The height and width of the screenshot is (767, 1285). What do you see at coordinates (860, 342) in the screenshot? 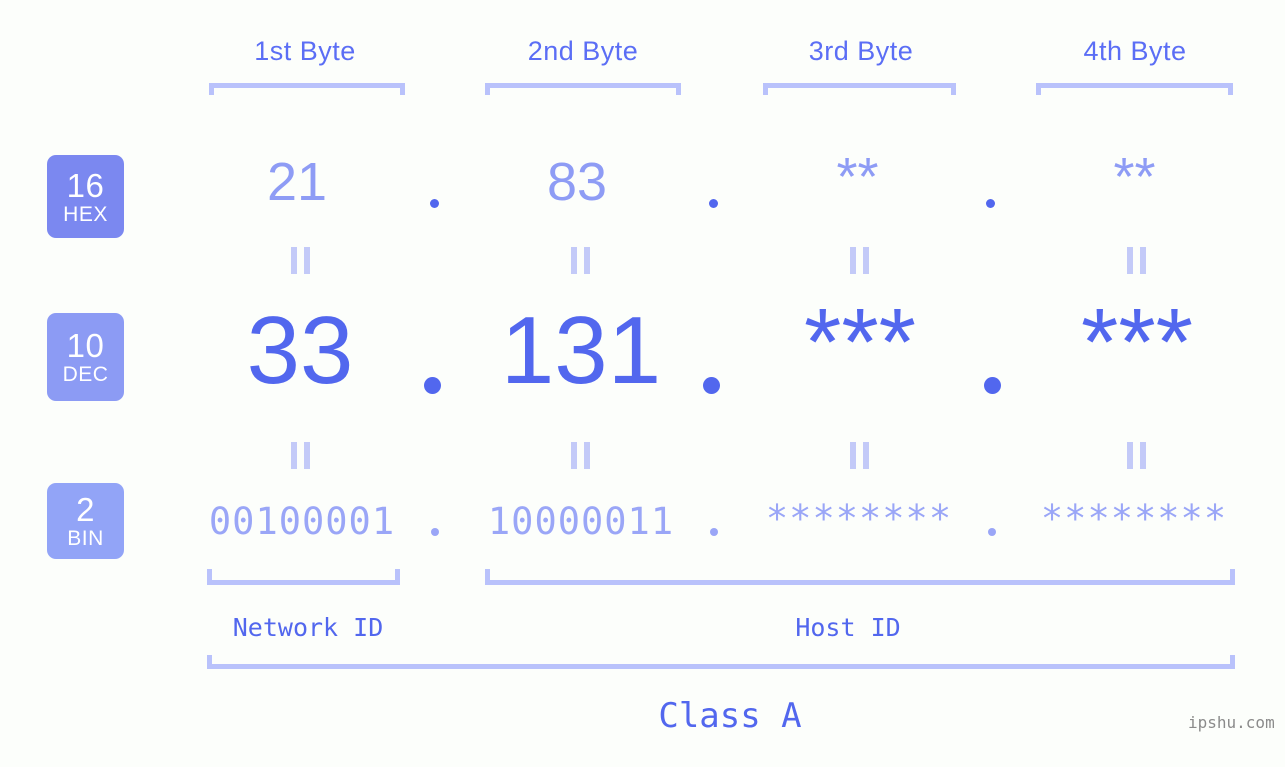
I see `dec-byte-value-3: ***` at bounding box center [860, 342].